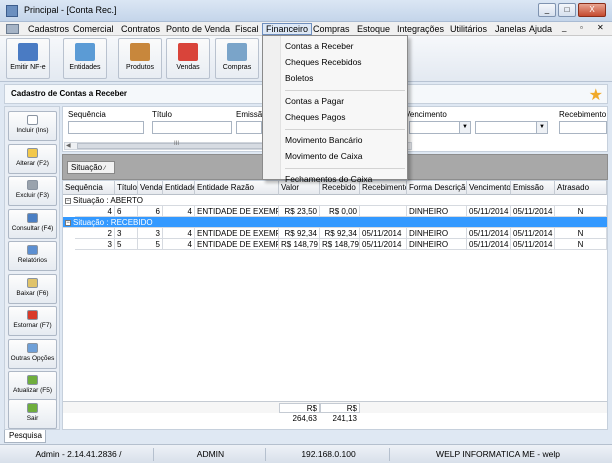 Image resolution: width=612 pixels, height=463 pixels. I want to click on menu-compras: Compras, so click(331, 29).